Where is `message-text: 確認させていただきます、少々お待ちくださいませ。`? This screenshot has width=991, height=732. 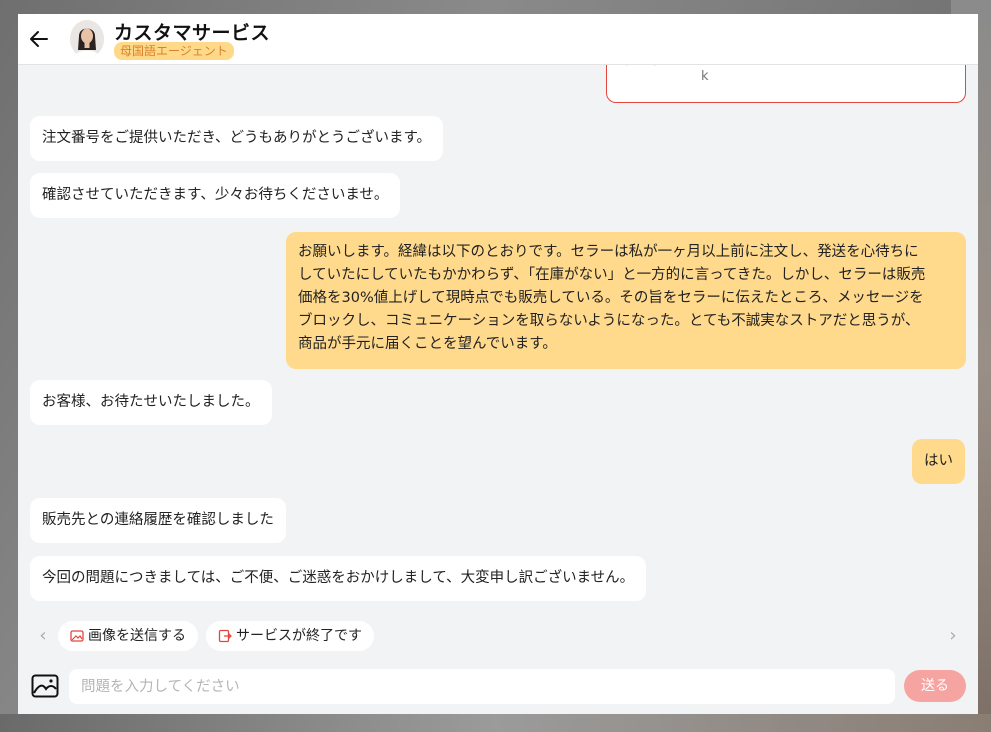 message-text: 確認させていただきます、少々お待ちくださいませ。 is located at coordinates (215, 195).